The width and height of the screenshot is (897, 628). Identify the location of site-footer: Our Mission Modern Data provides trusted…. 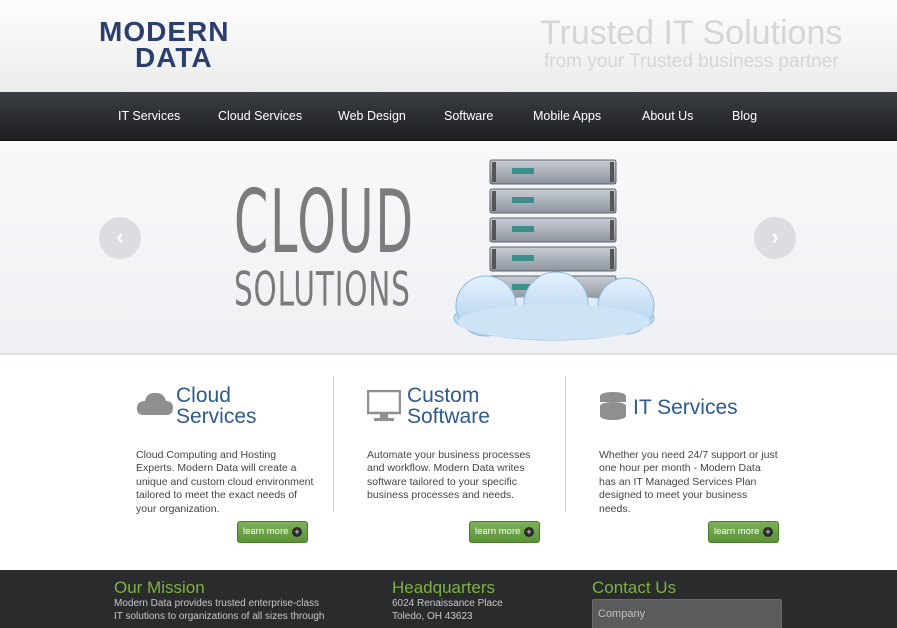
(448, 599).